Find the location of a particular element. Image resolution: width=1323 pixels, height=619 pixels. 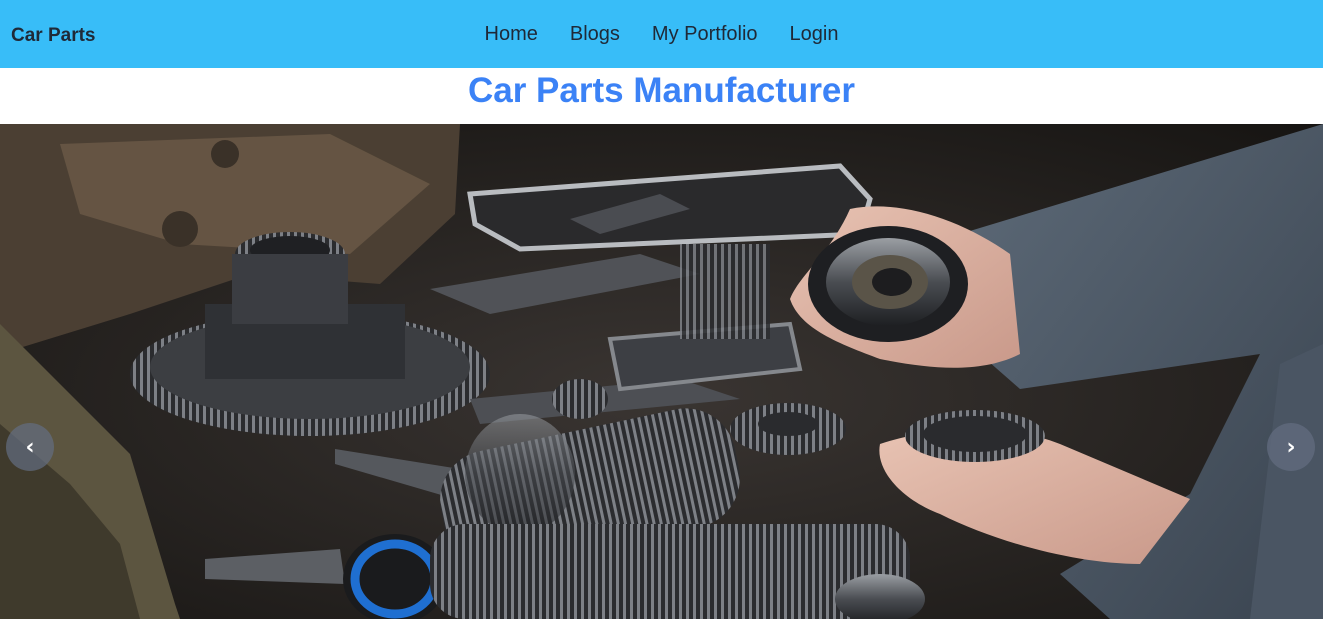

carousel-prev-button: ‹ is located at coordinates (30, 447).